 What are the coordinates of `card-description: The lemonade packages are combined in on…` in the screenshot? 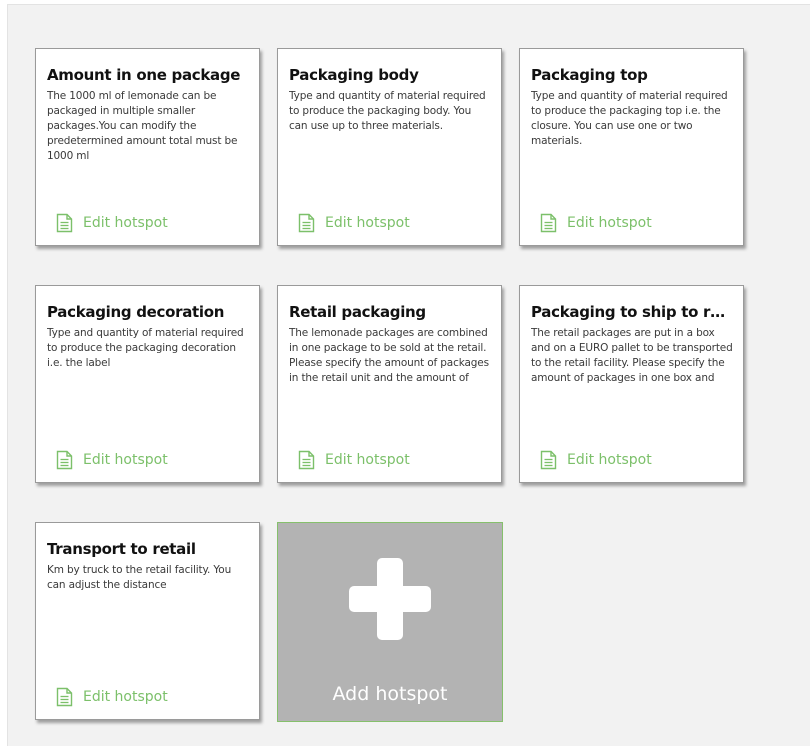 It's located at (389, 355).